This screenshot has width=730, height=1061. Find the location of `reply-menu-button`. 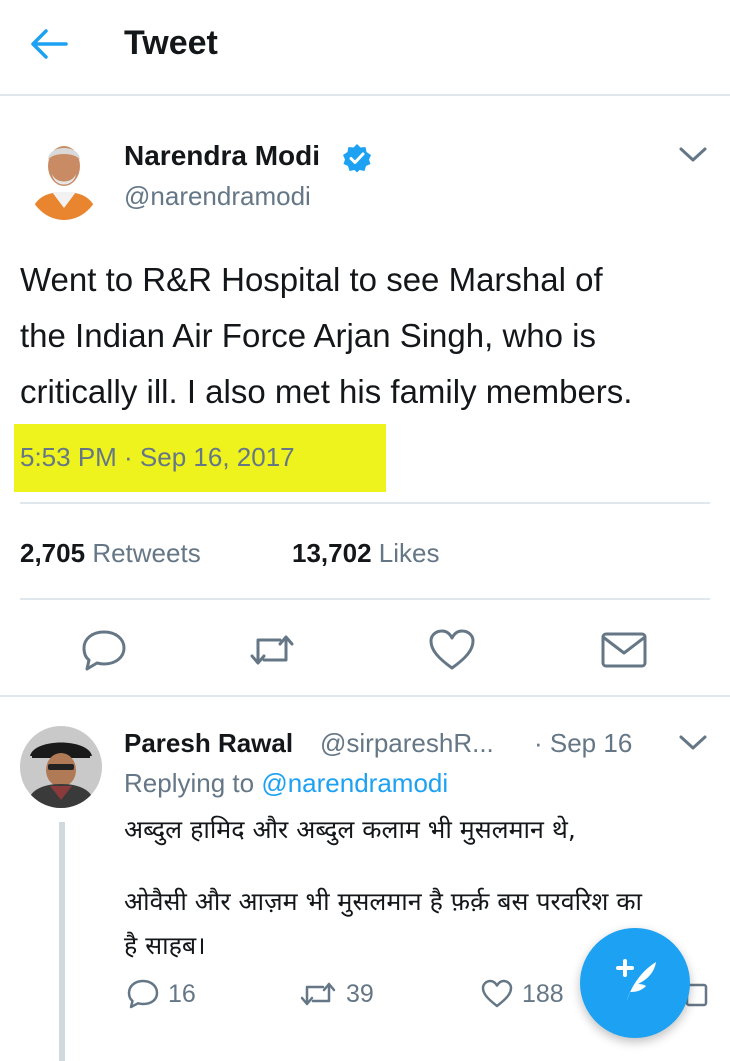

reply-menu-button is located at coordinates (693, 743).